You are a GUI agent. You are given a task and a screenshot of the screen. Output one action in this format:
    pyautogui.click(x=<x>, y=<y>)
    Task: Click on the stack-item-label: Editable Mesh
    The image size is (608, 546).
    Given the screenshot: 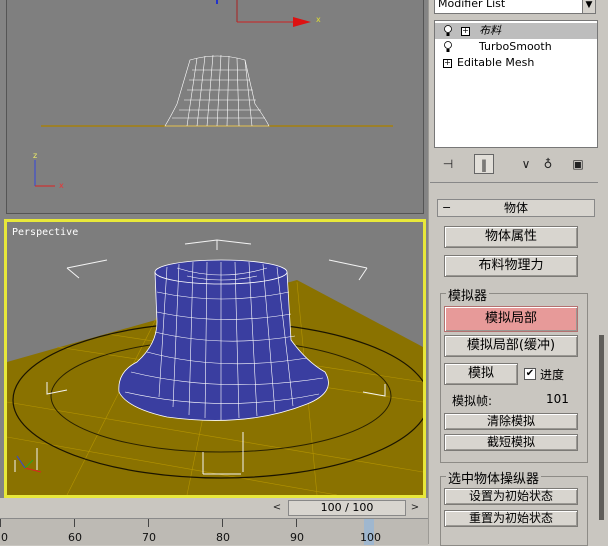 What is the action you would take?
    pyautogui.click(x=496, y=62)
    